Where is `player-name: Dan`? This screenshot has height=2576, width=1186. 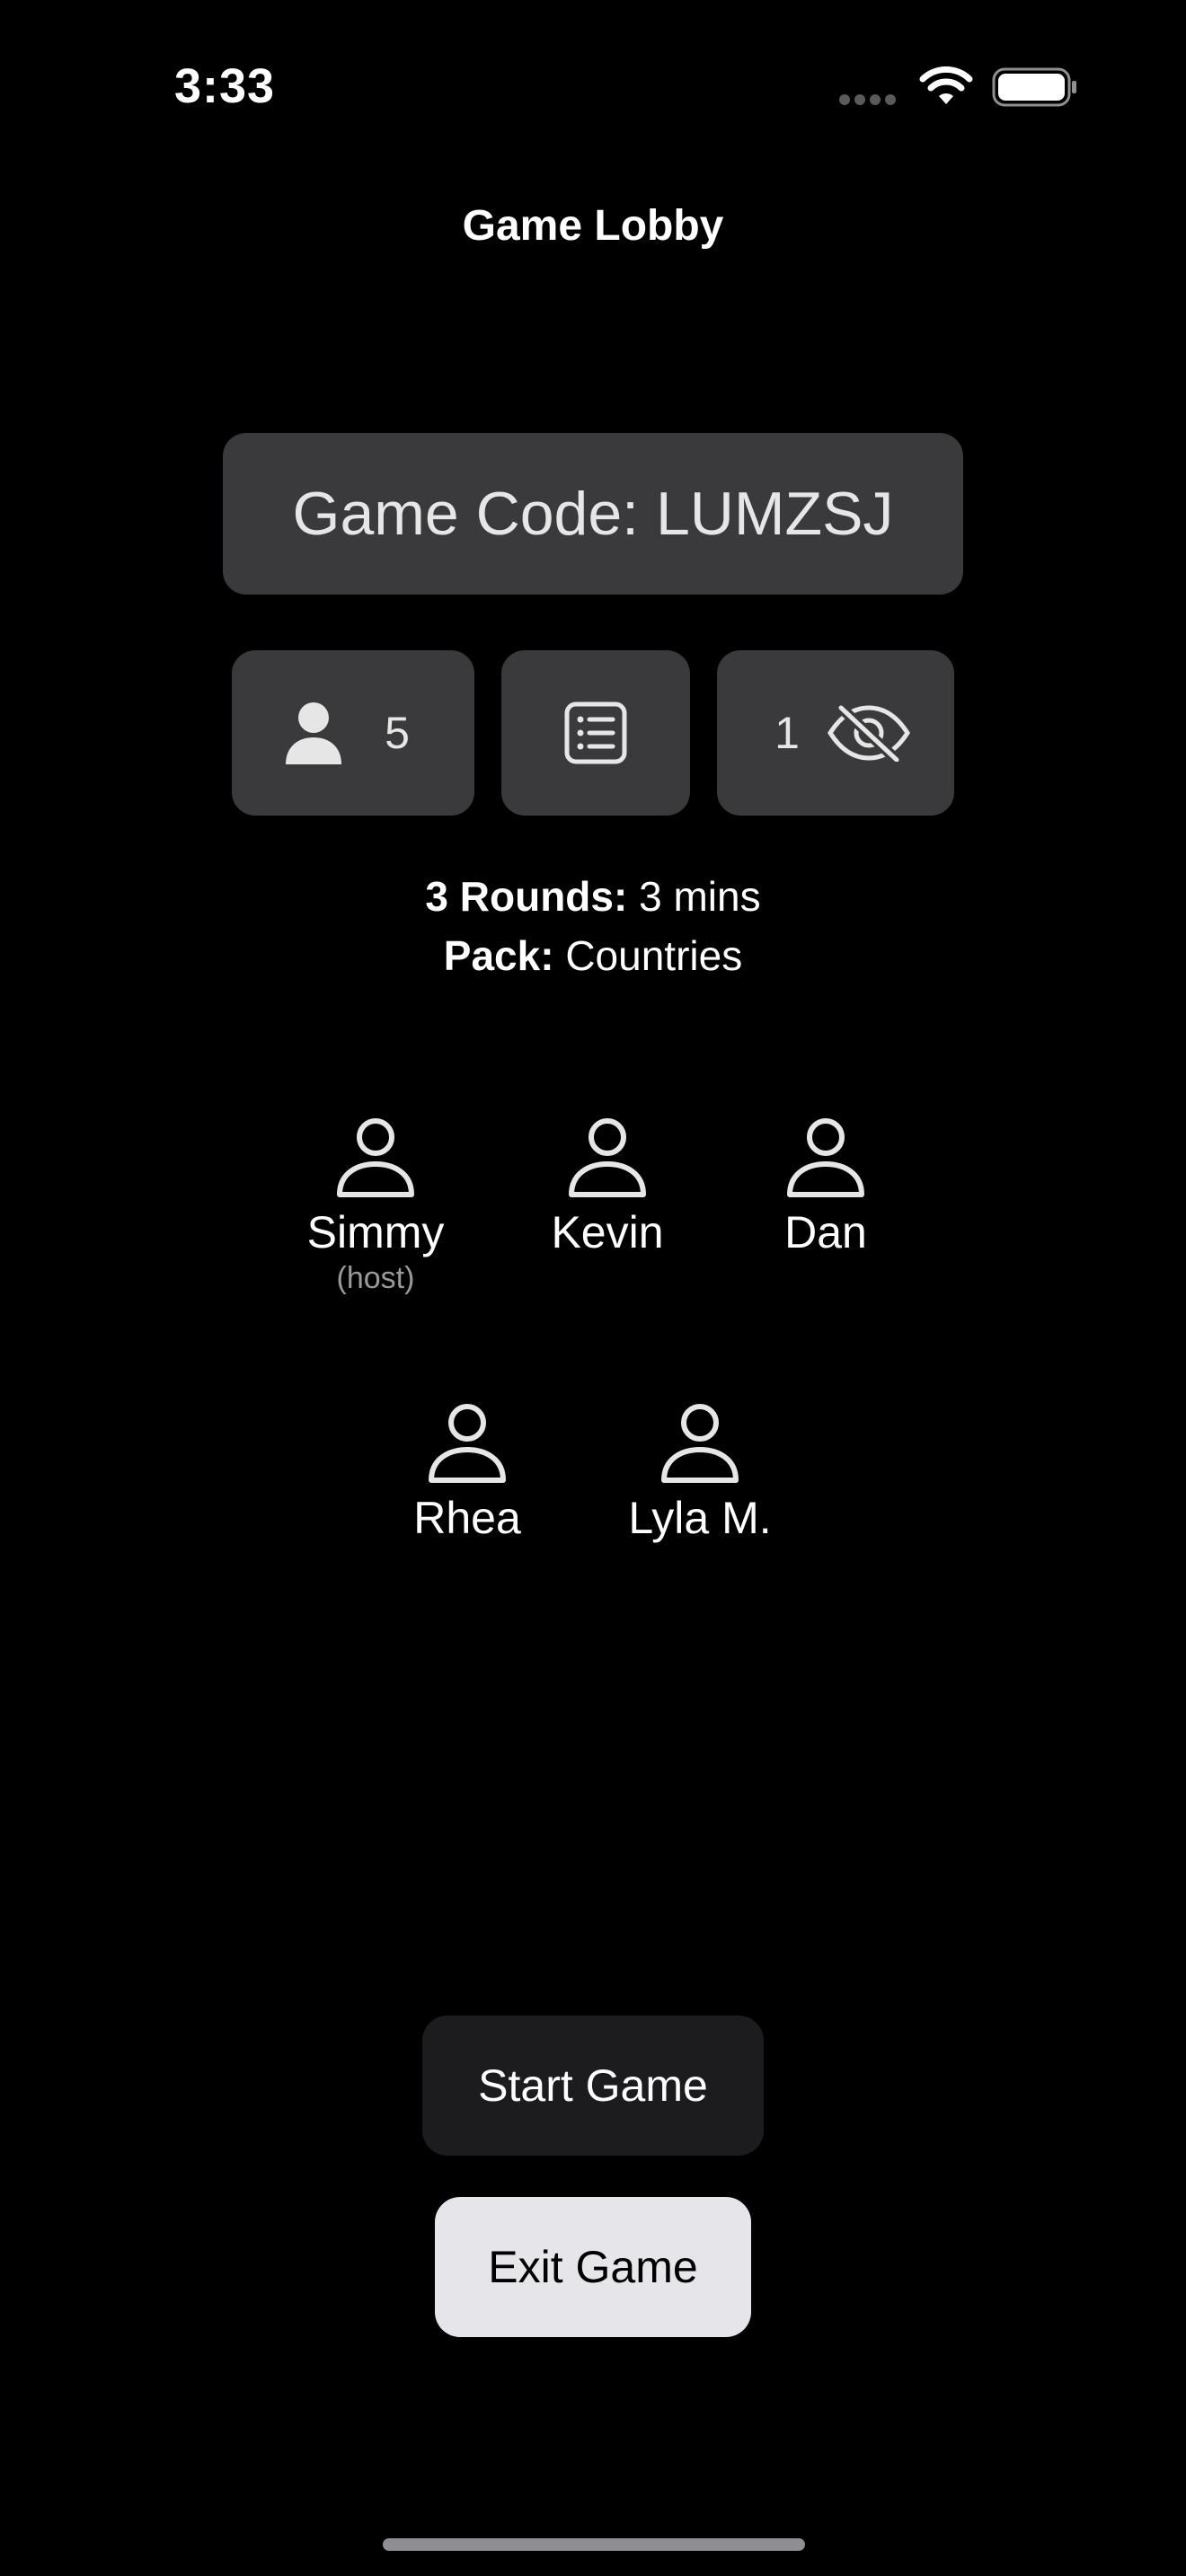
player-name: Dan is located at coordinates (825, 1232).